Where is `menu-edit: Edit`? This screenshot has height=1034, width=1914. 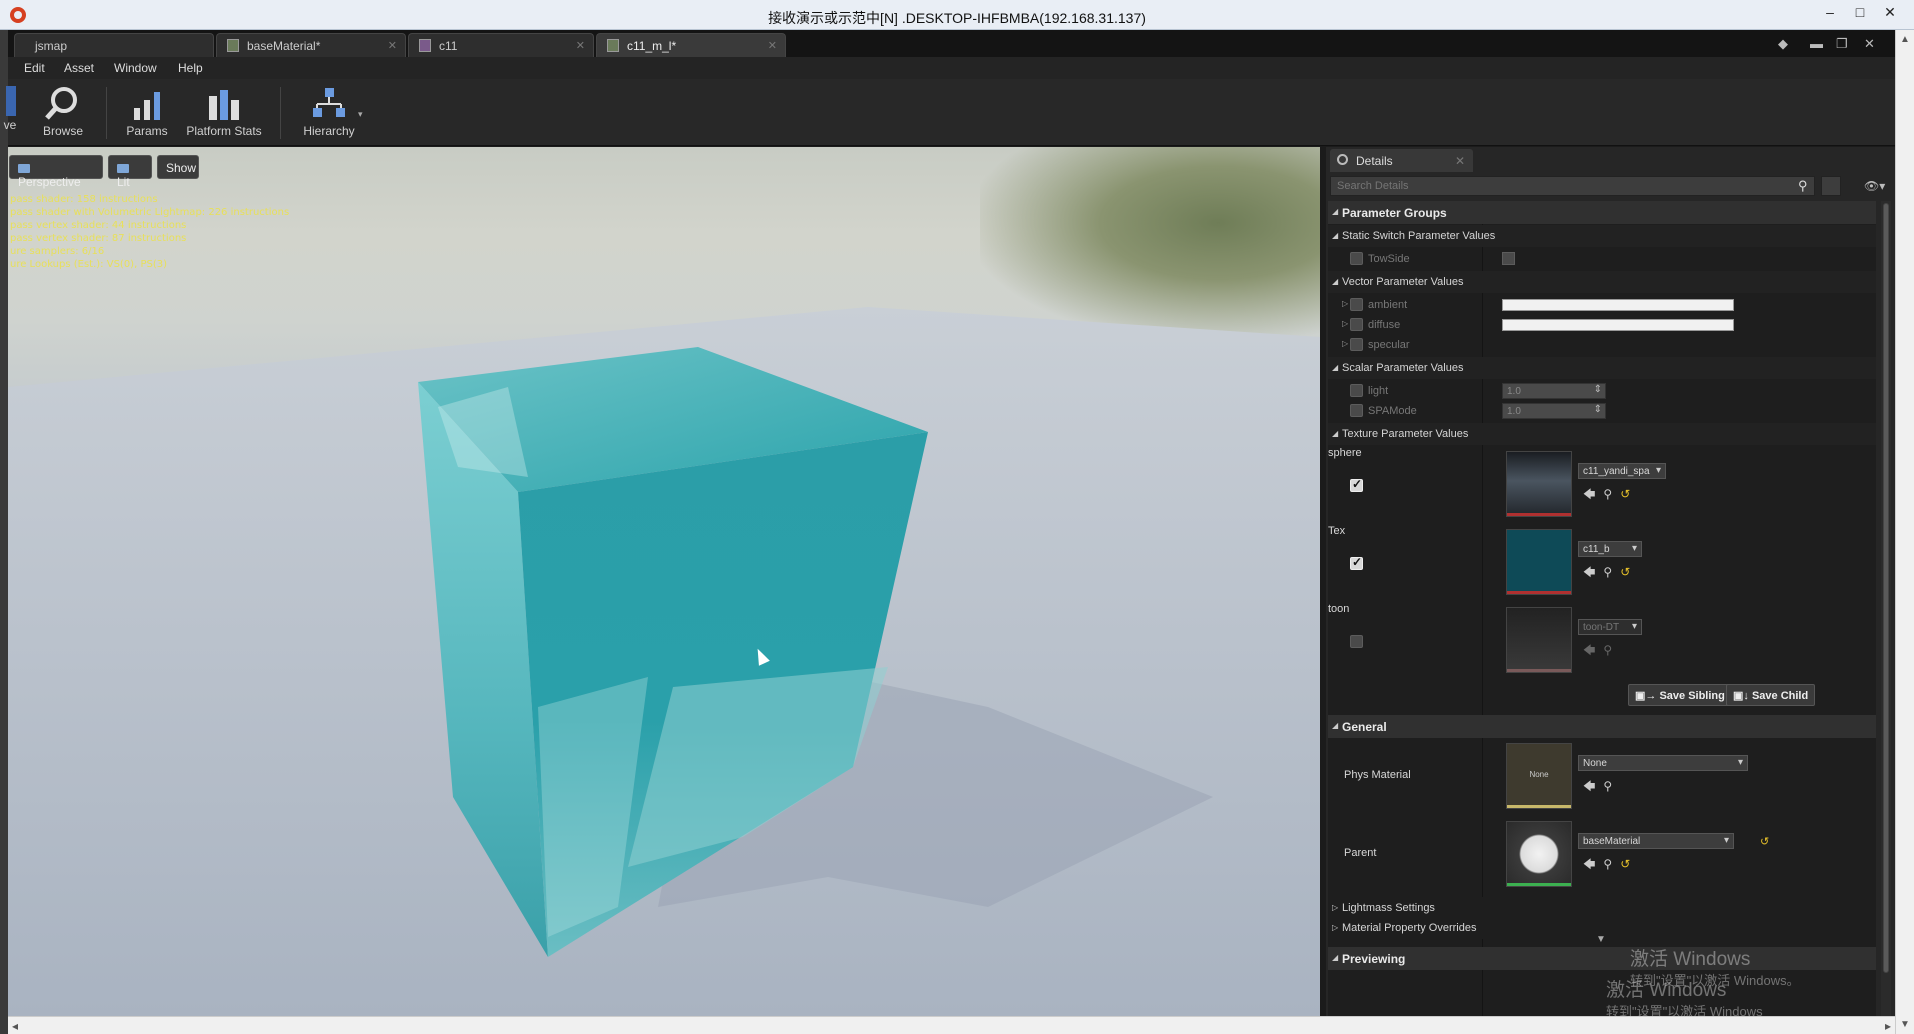
menu-edit: Edit is located at coordinates (34, 68).